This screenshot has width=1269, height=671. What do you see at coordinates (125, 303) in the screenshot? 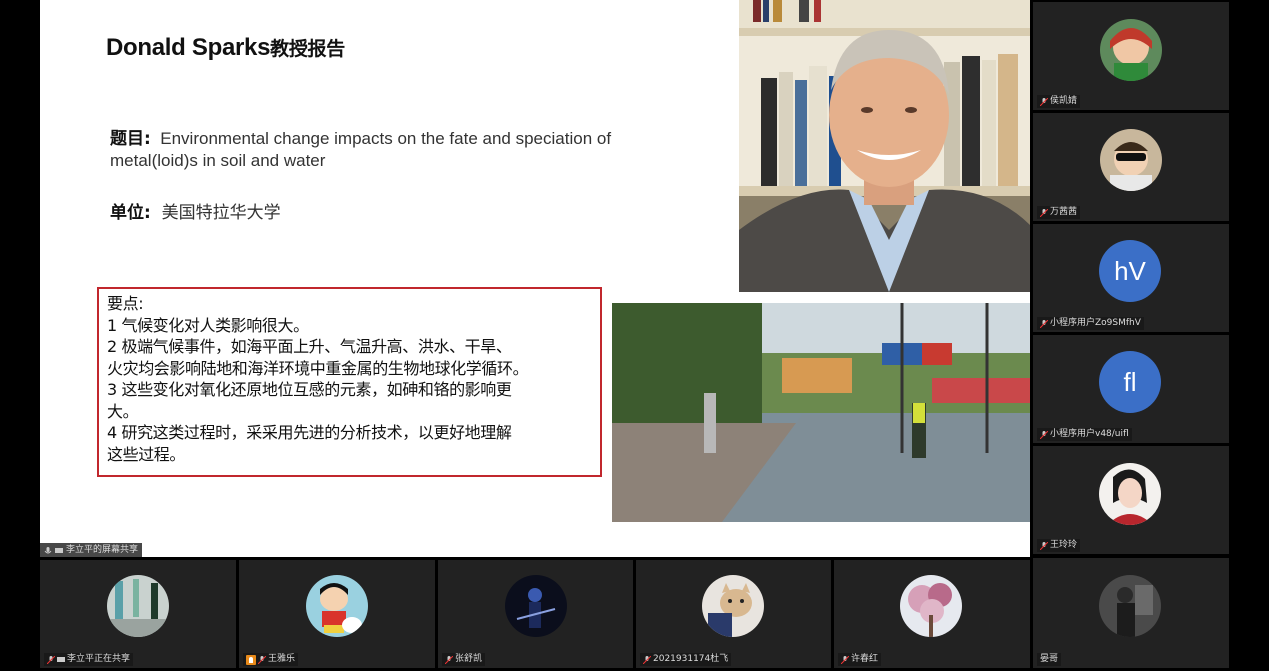
I see `keypoints-header: 要点:` at bounding box center [125, 303].